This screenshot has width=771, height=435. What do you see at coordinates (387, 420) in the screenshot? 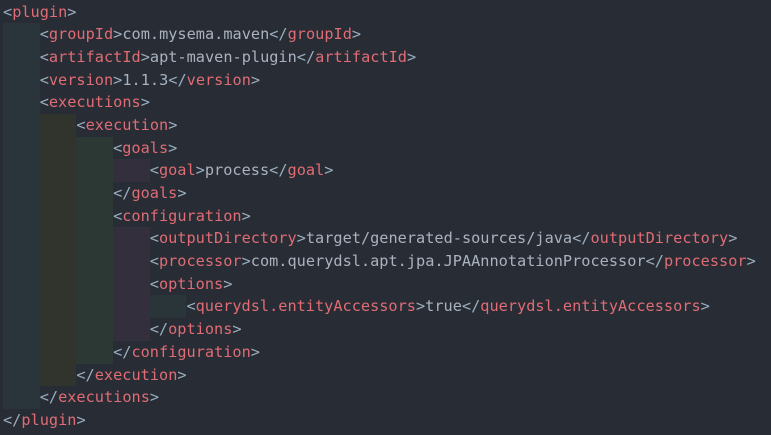
I see `code-line: </plugin >` at bounding box center [387, 420].